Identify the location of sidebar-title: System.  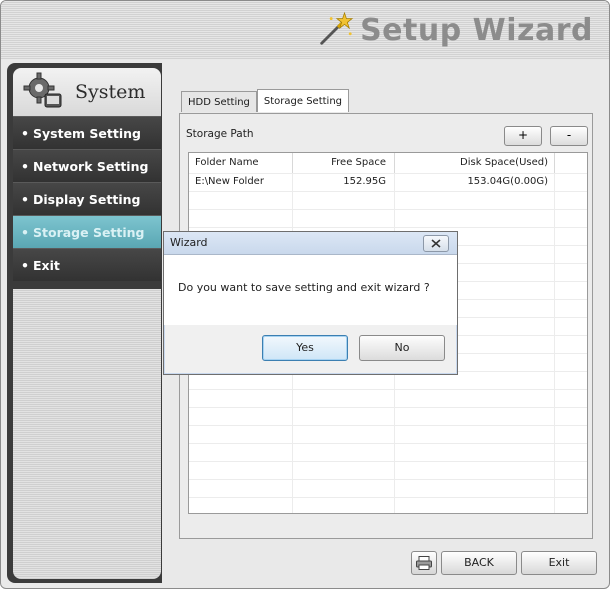
(110, 92).